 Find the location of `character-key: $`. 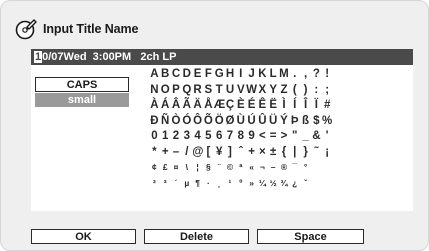

character-key: $ is located at coordinates (316, 121).